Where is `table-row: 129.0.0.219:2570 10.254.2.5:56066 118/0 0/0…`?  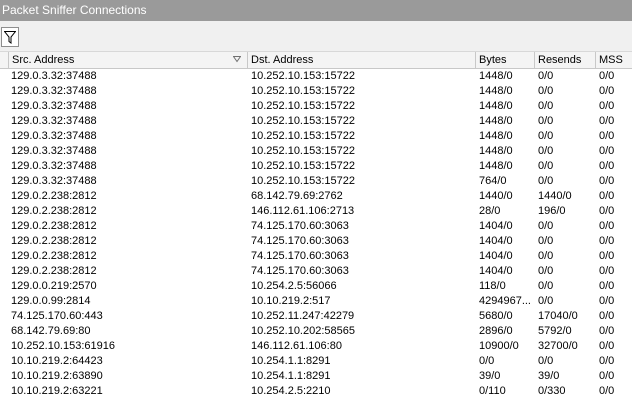
table-row: 129.0.0.219:2570 10.254.2.5:56066 118/0 0/0… is located at coordinates (316, 286).